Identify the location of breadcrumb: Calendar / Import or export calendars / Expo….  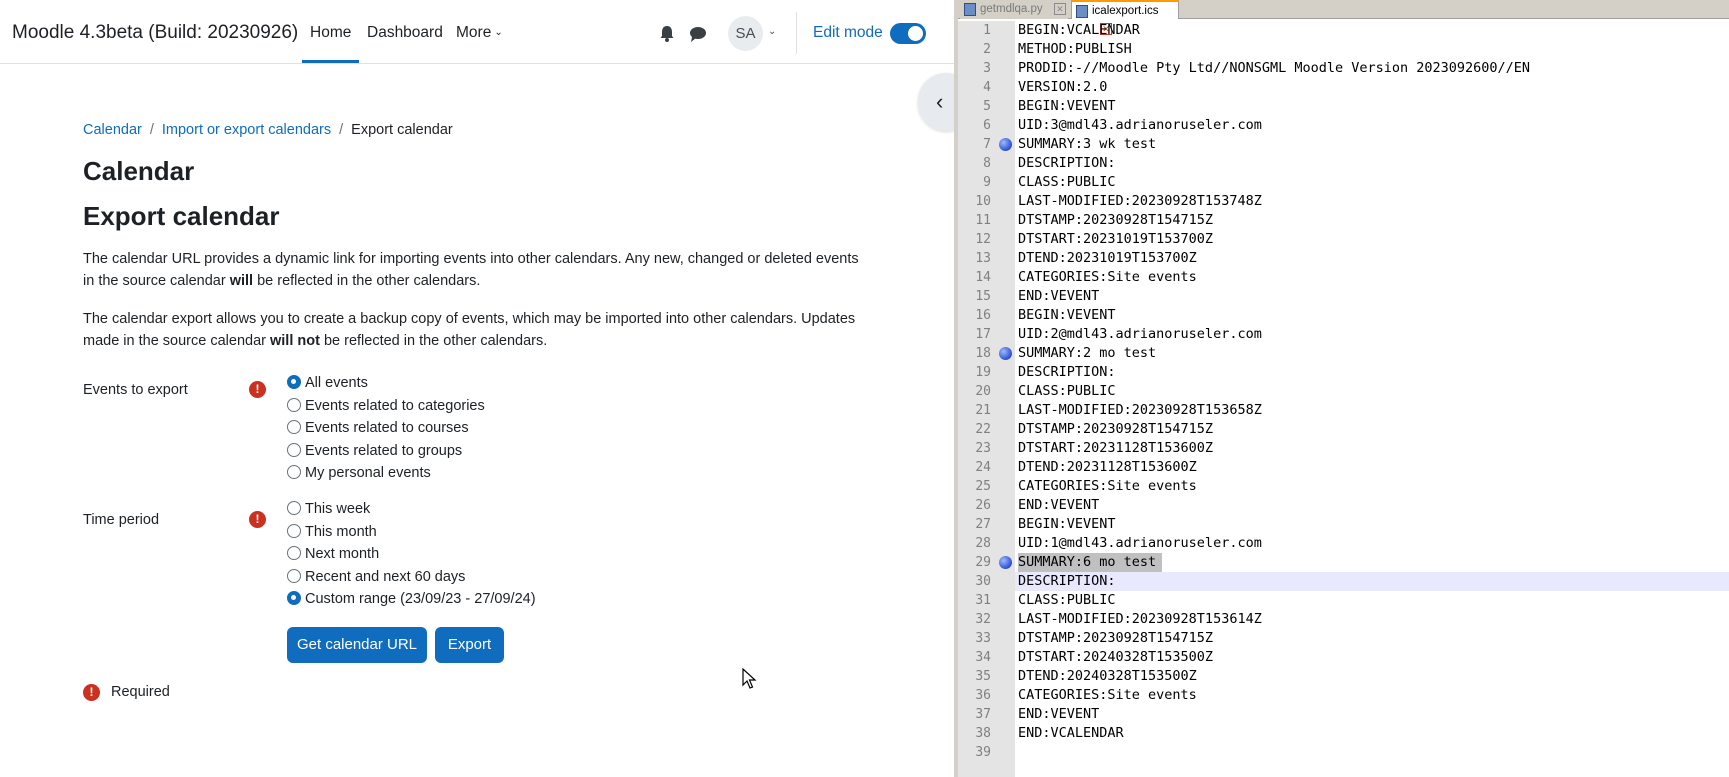
(268, 130).